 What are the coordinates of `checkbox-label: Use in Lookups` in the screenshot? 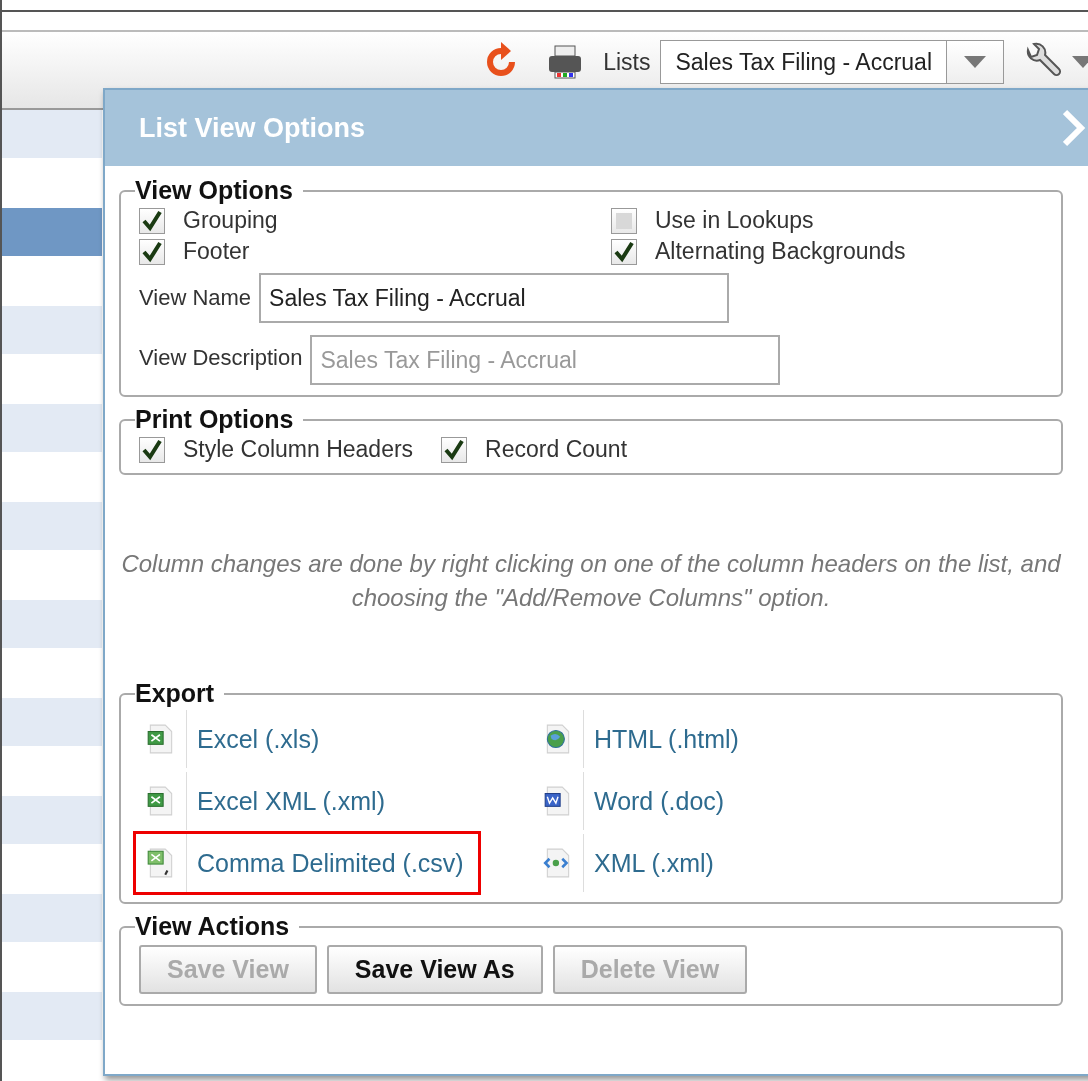 It's located at (734, 220).